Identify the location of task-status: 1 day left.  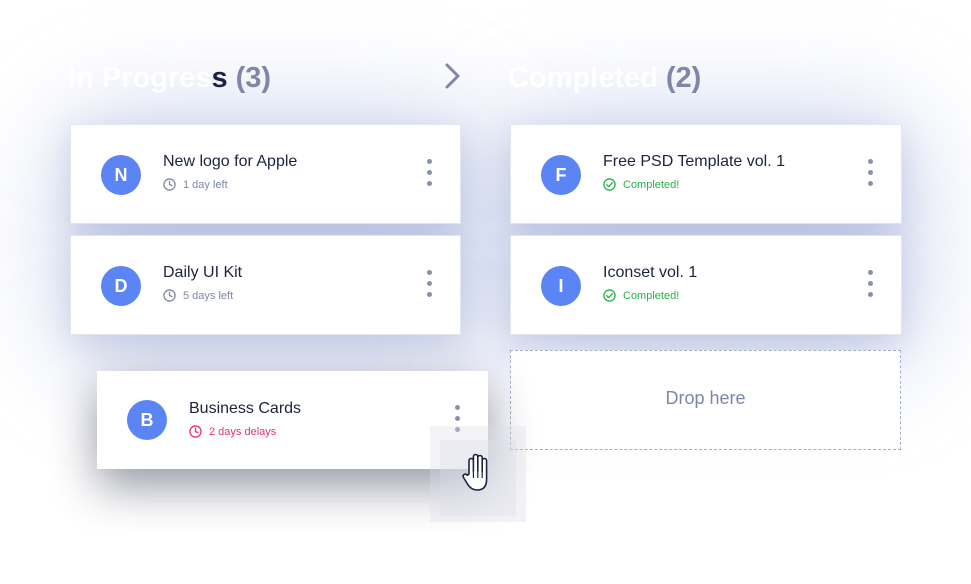
(195, 184).